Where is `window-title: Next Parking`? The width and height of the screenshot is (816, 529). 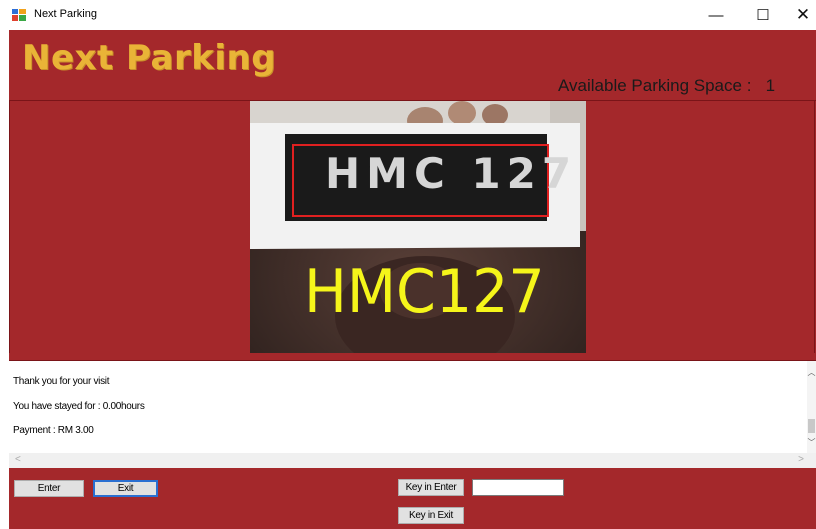
window-title: Next Parking is located at coordinates (65, 14).